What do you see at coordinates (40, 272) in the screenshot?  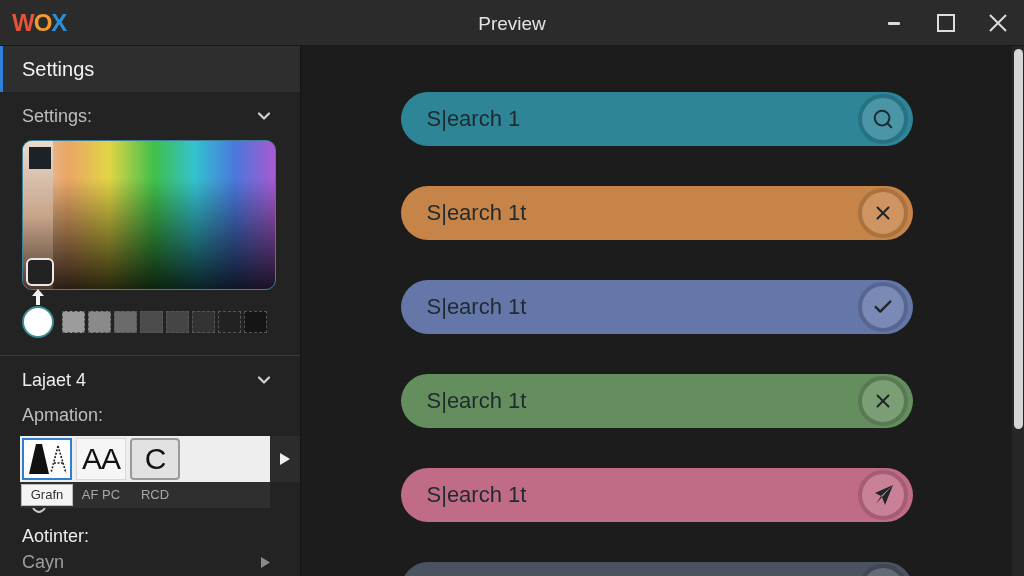 I see `picker-handle` at bounding box center [40, 272].